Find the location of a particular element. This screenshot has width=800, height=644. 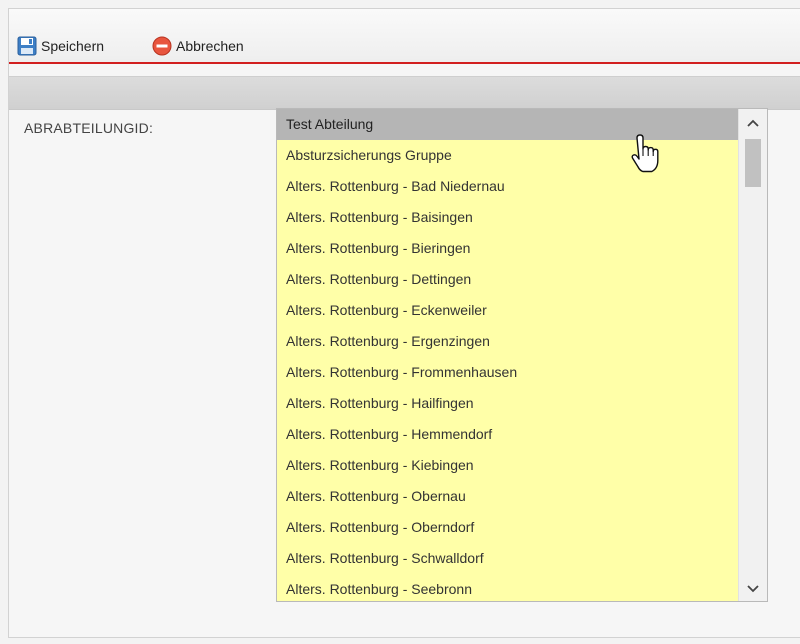

save-button: Speichern is located at coordinates (60, 46).